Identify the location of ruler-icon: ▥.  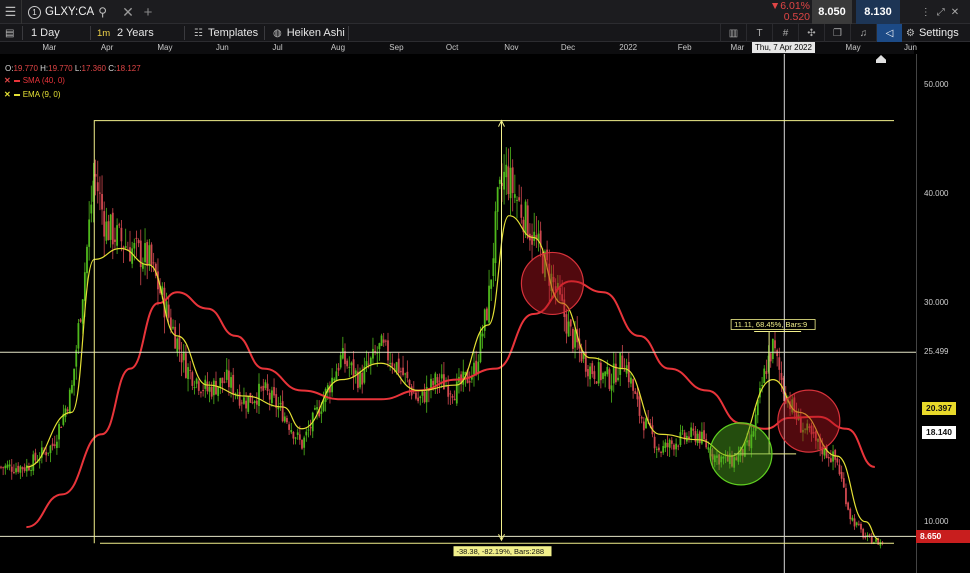
(733, 33).